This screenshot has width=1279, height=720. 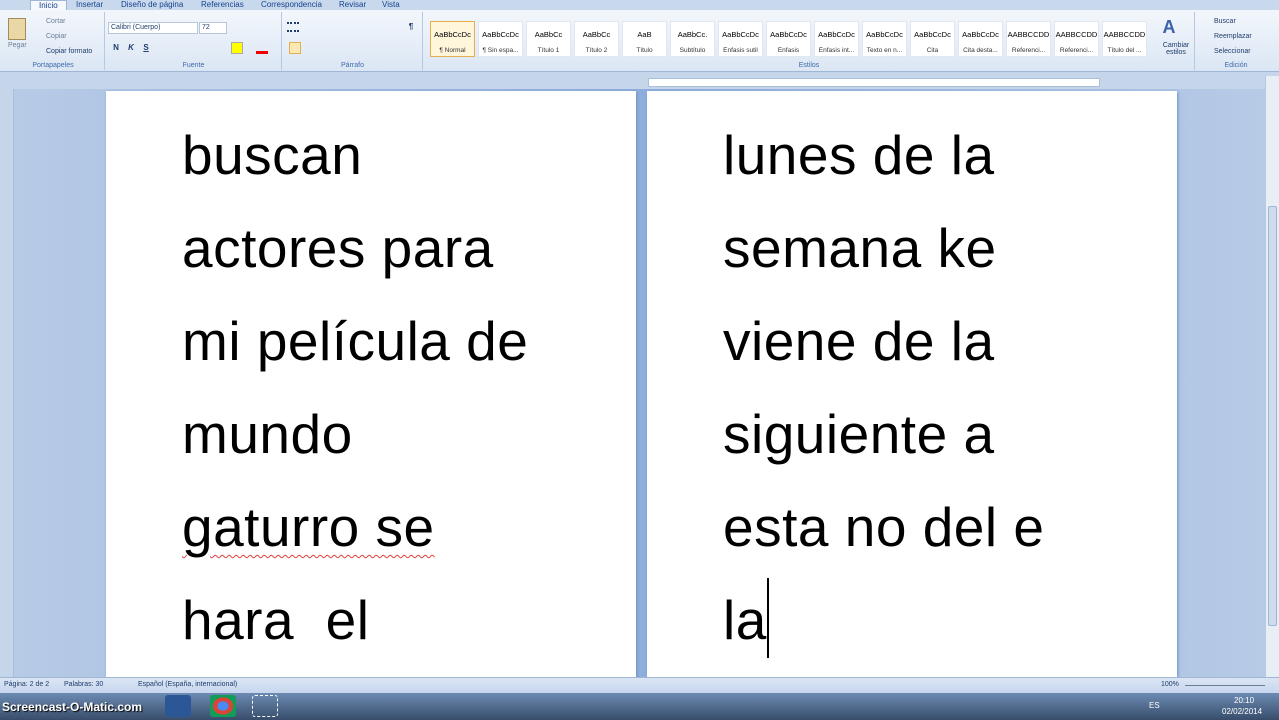 I want to click on zoom-level: 100%, so click(x=1170, y=684).